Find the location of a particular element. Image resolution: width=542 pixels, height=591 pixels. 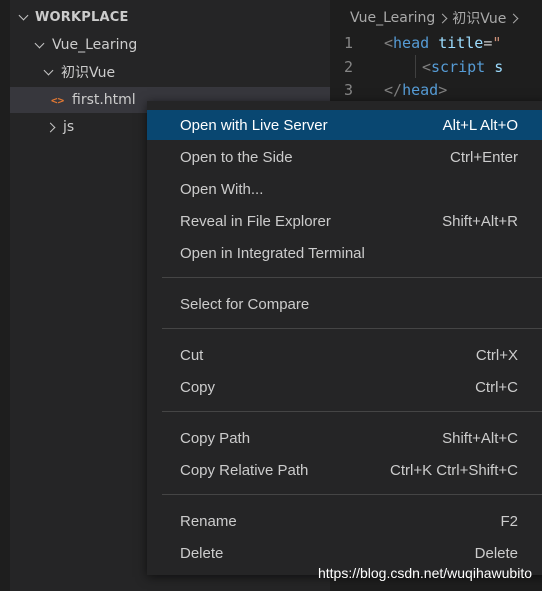

menu-item-label: Copy Relative Path is located at coordinates (244, 470).